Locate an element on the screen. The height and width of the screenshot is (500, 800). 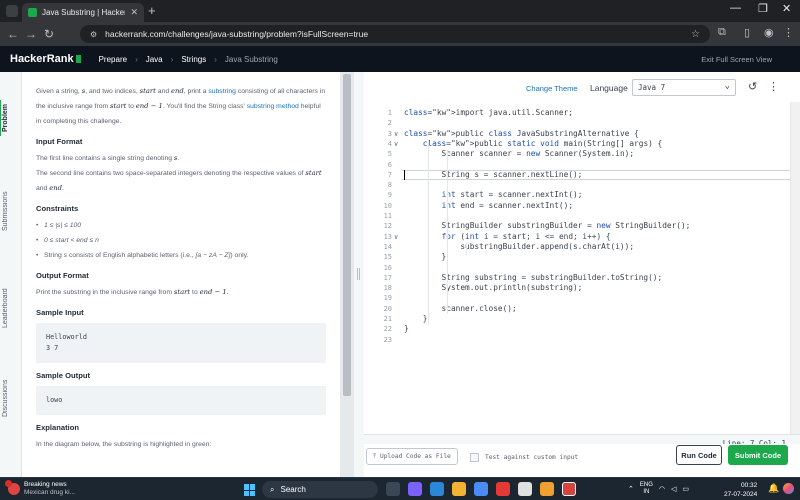
clock: 00:32 27-07-2024 is located at coordinates (740, 490).